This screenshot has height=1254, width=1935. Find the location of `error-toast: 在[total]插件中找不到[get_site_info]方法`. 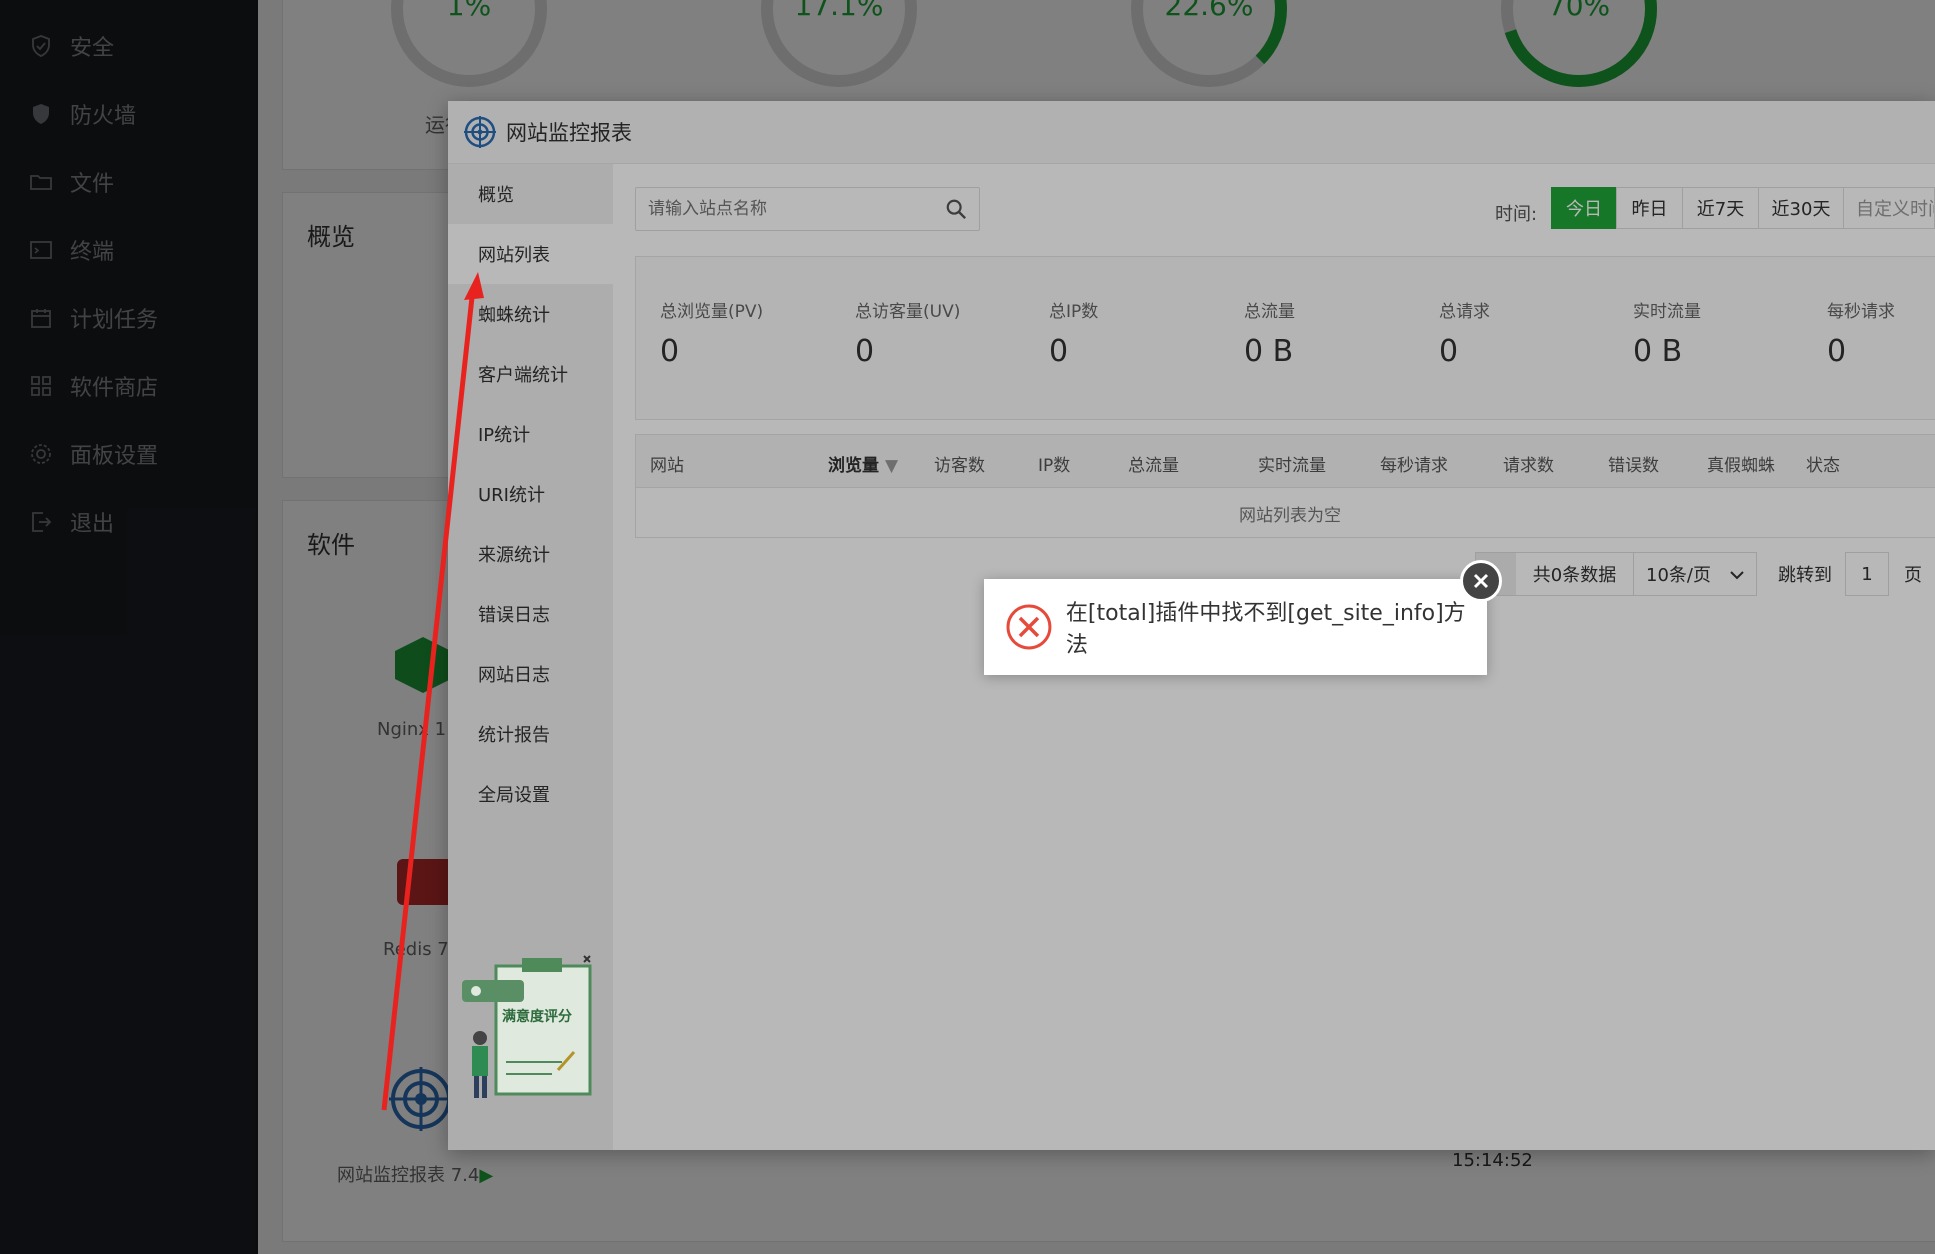

error-toast: 在[total]插件中找不到[get_site_info]方法 is located at coordinates (1235, 627).